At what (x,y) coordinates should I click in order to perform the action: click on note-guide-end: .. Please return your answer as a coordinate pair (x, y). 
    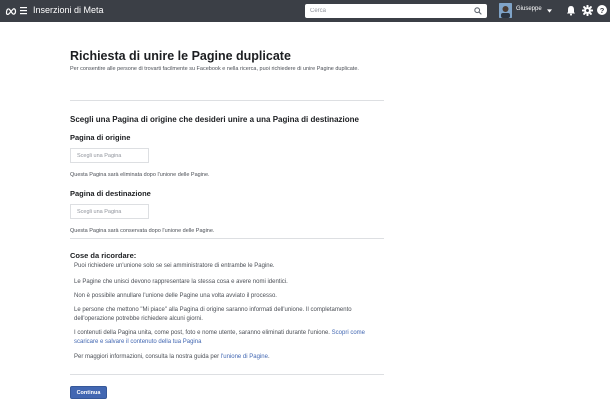
    Looking at the image, I should click on (268, 357).